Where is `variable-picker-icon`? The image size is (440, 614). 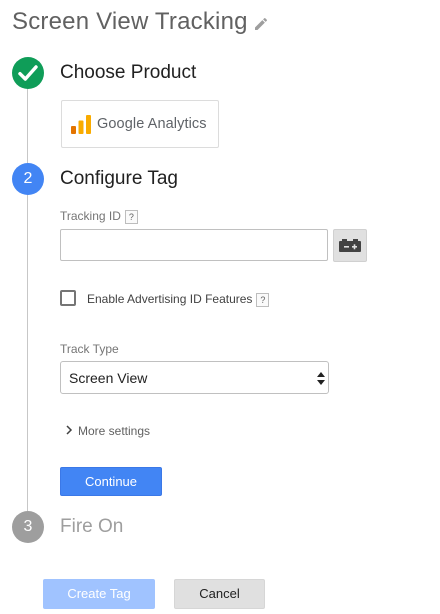
variable-picker-icon is located at coordinates (350, 245).